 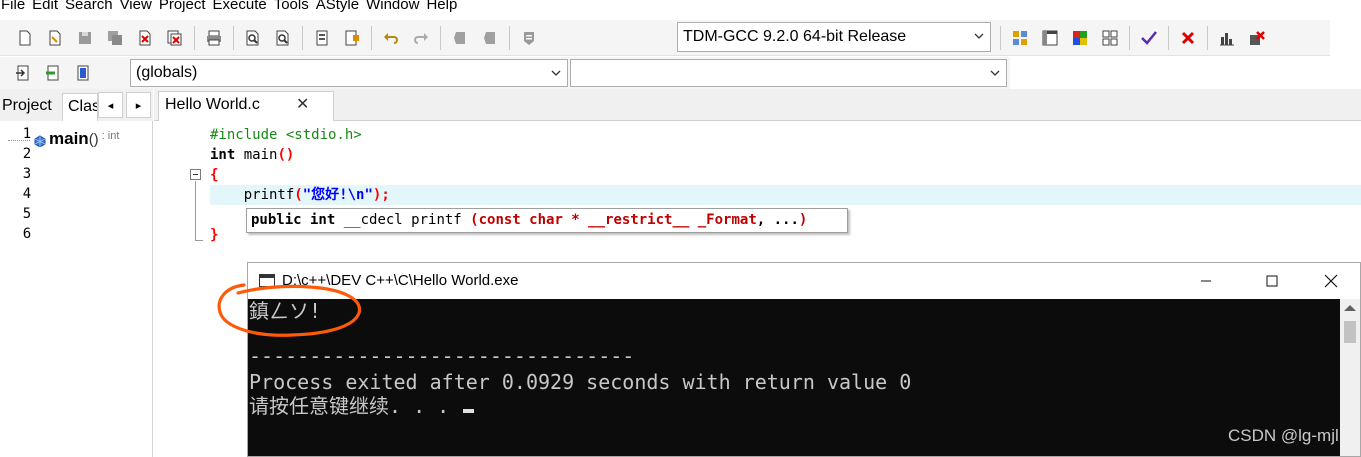 What do you see at coordinates (355, 406) in the screenshot?
I see `console-prompt-text: 请按任意键继续. . .` at bounding box center [355, 406].